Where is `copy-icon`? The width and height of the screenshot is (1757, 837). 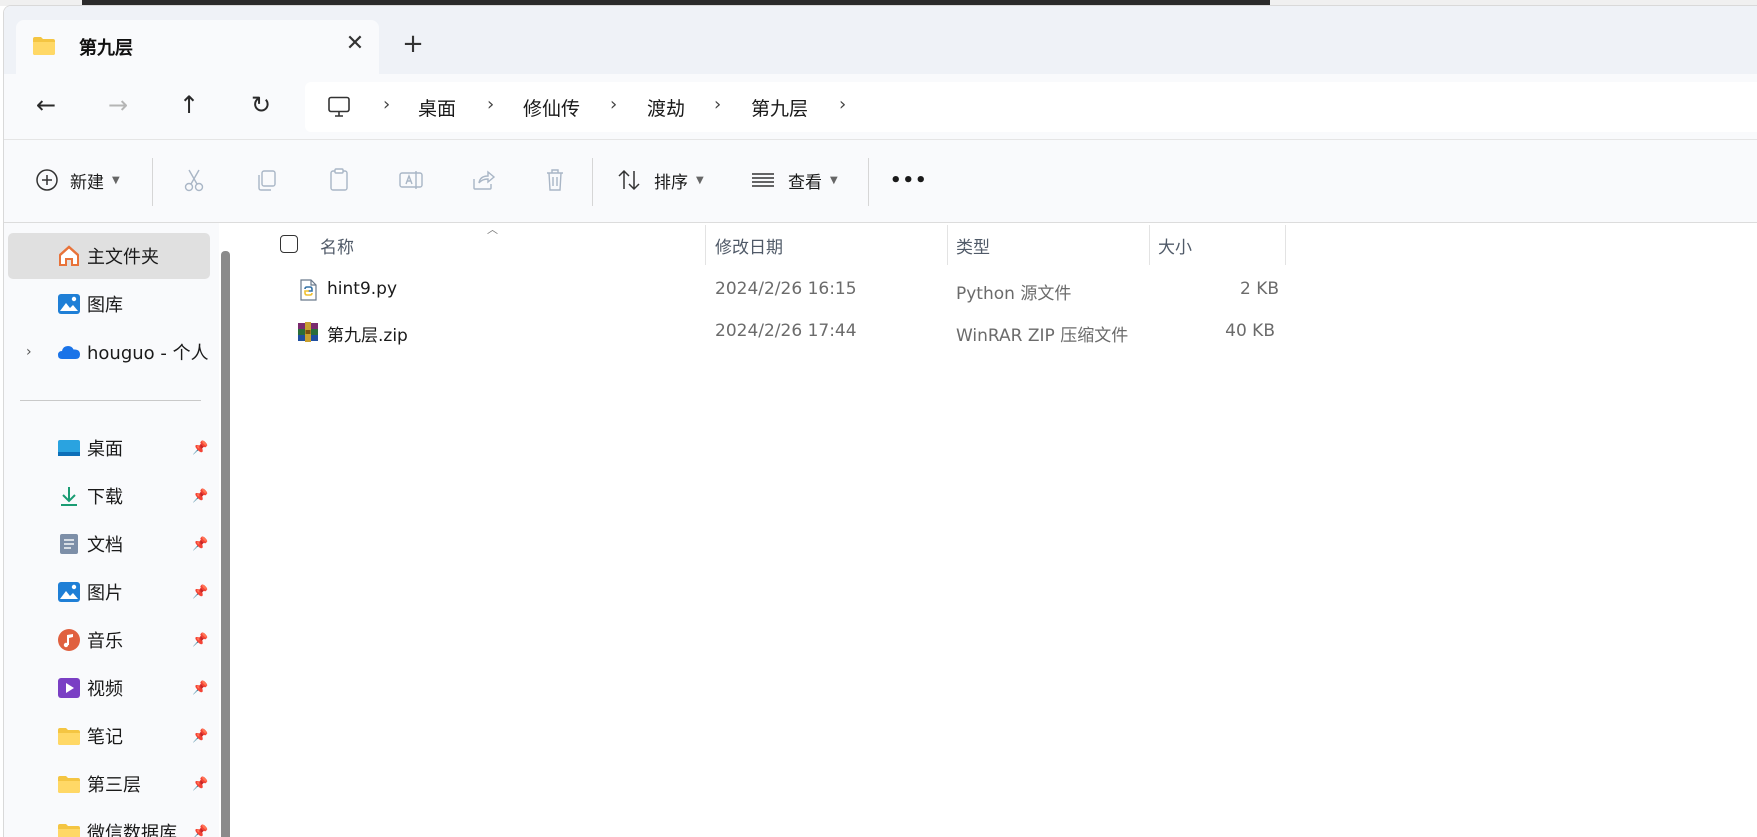 copy-icon is located at coordinates (267, 180).